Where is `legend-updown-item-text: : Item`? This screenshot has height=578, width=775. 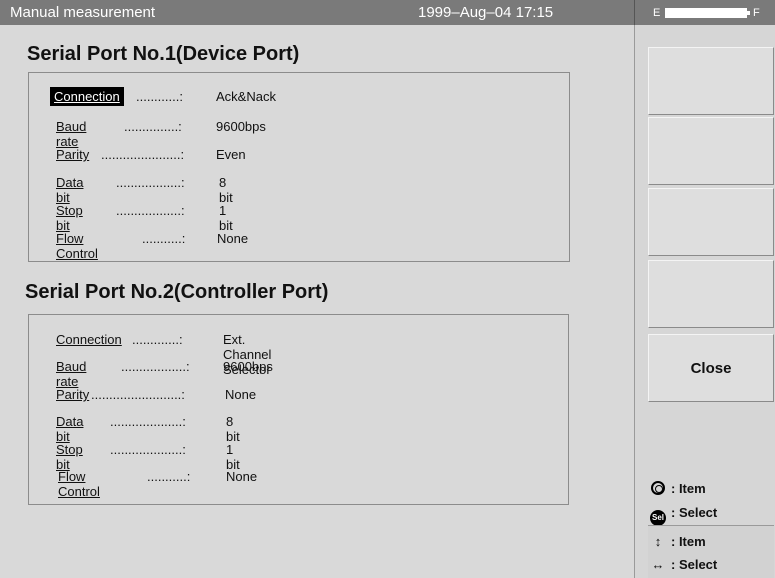 legend-updown-item-text: : Item is located at coordinates (688, 541).